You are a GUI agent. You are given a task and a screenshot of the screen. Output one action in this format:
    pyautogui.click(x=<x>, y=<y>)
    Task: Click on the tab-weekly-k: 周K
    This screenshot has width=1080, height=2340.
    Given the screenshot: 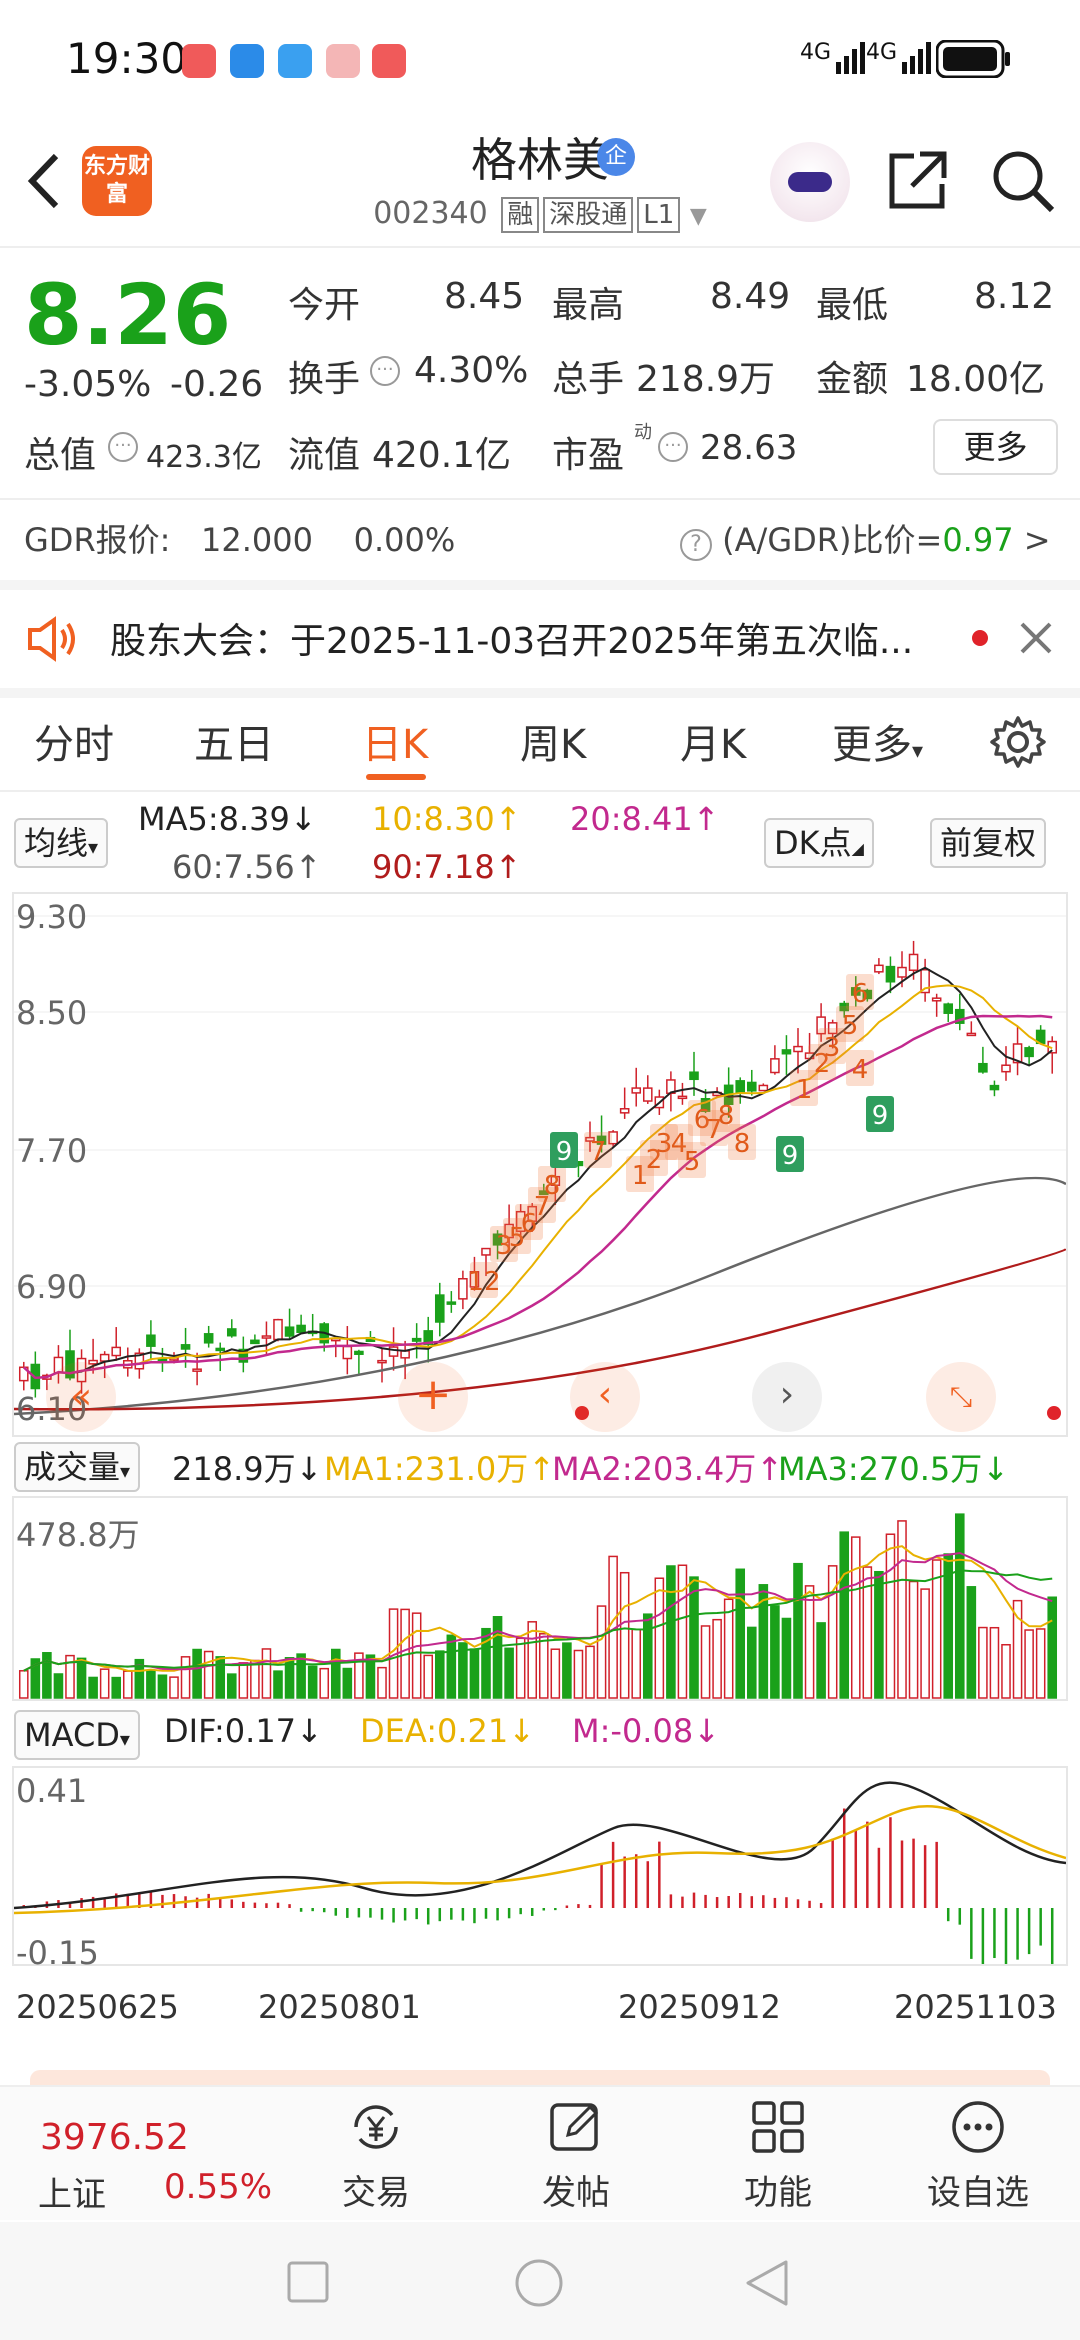 What is the action you would take?
    pyautogui.click(x=553, y=741)
    